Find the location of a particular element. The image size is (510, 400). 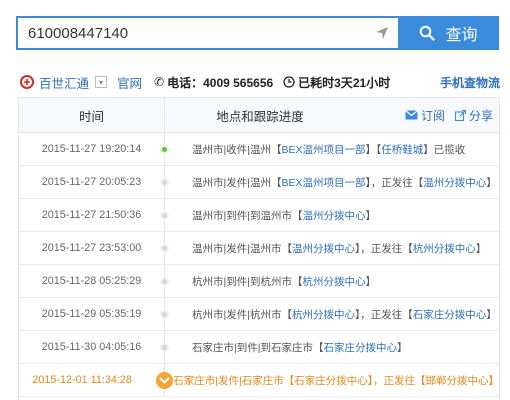

row-description: 温州市|发件|温州【BEX温州项目一部】，正发往【温州分拨中心】 is located at coordinates (330, 182).